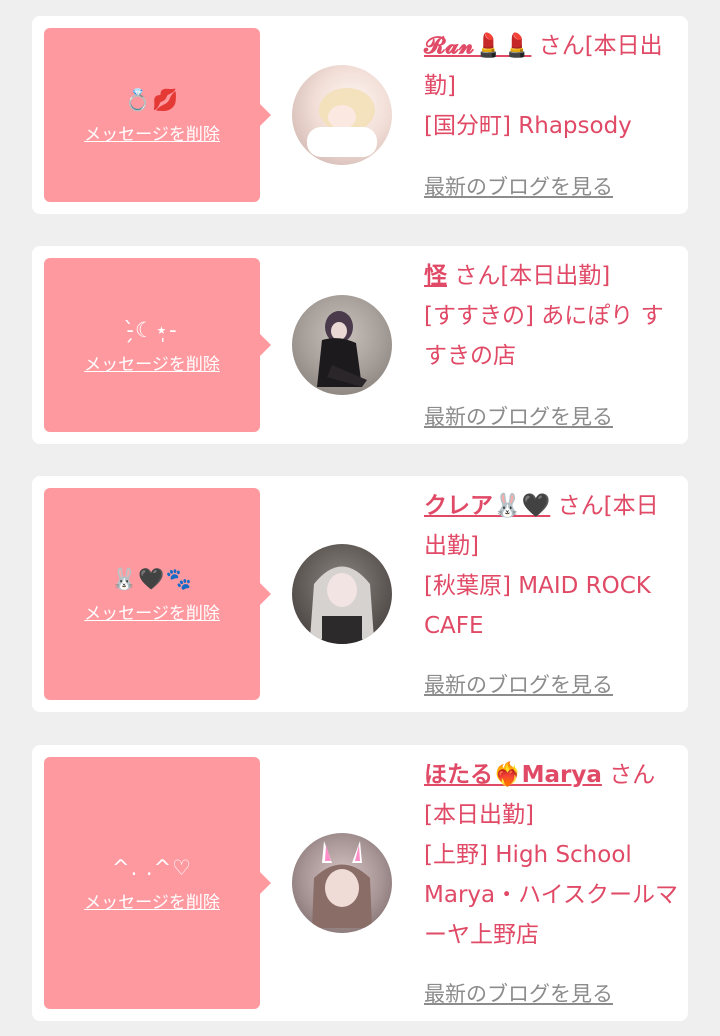 This screenshot has width=720, height=1036. I want to click on sender-name-link: ほたる❤️‍🔥Marya, so click(513, 775).